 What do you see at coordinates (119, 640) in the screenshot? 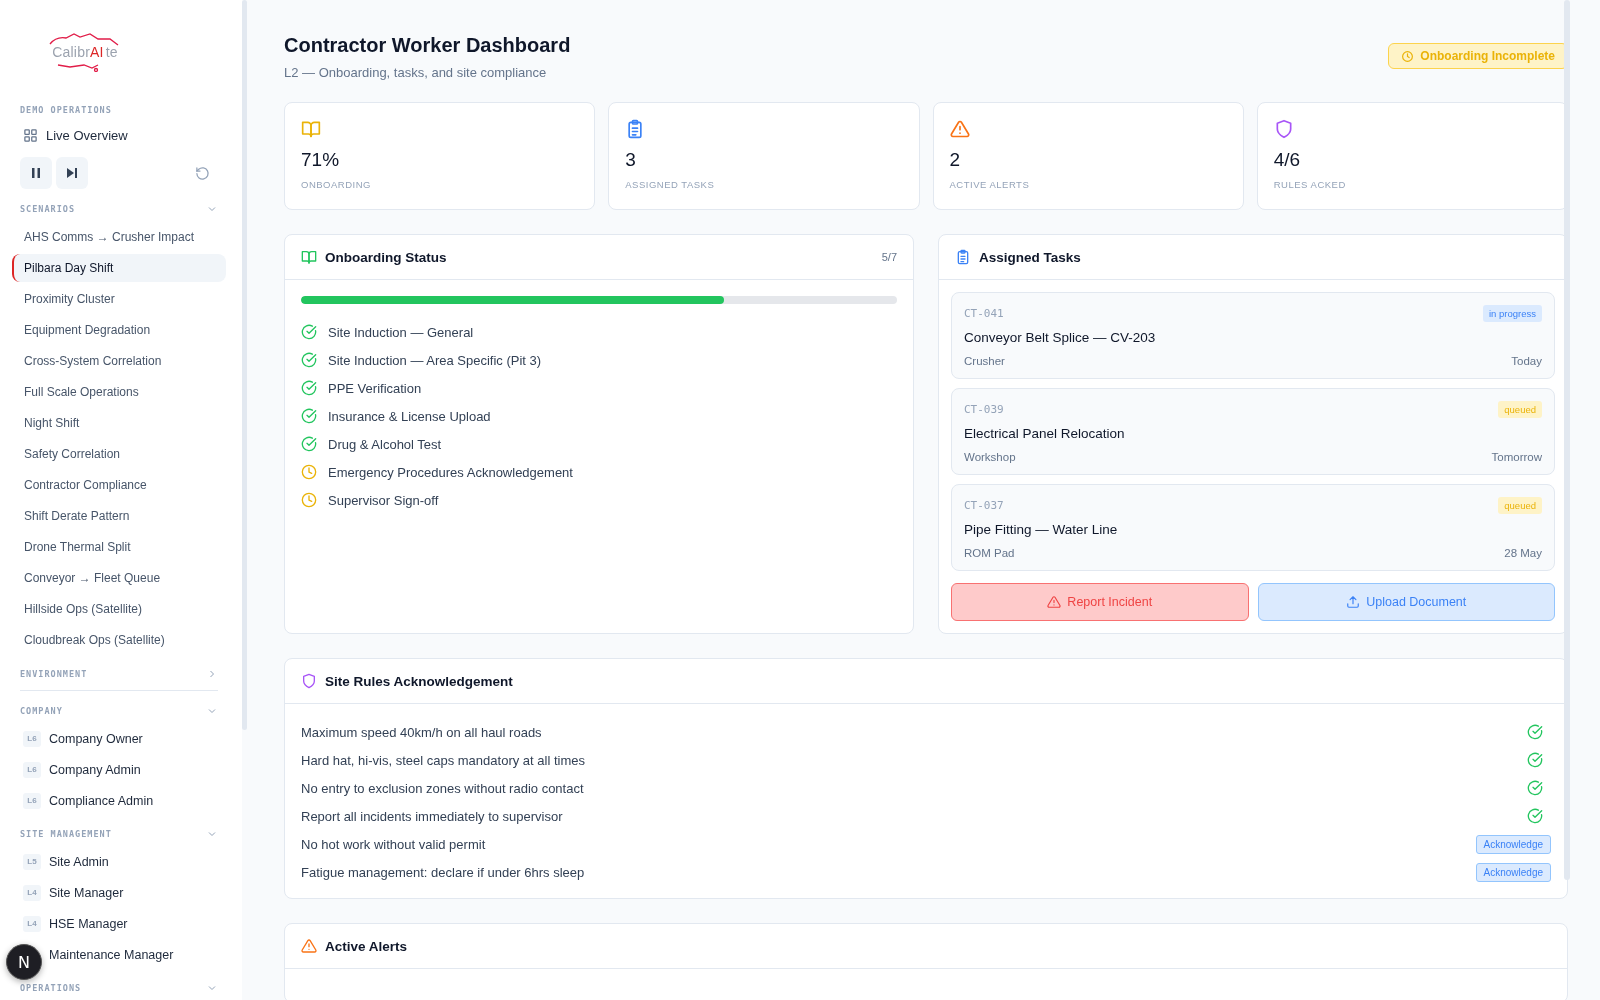
I see `scenario-item: Cloudbreak Ops (Satellite)` at bounding box center [119, 640].